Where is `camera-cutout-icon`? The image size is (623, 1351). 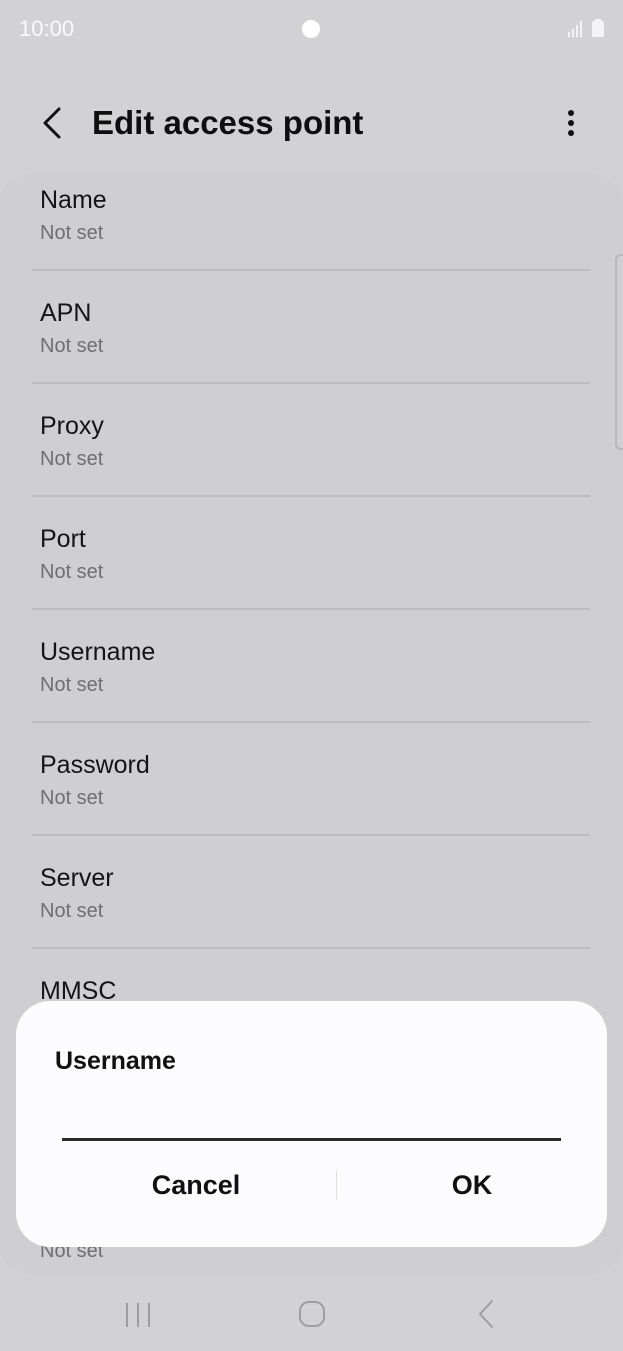 camera-cutout-icon is located at coordinates (311, 29).